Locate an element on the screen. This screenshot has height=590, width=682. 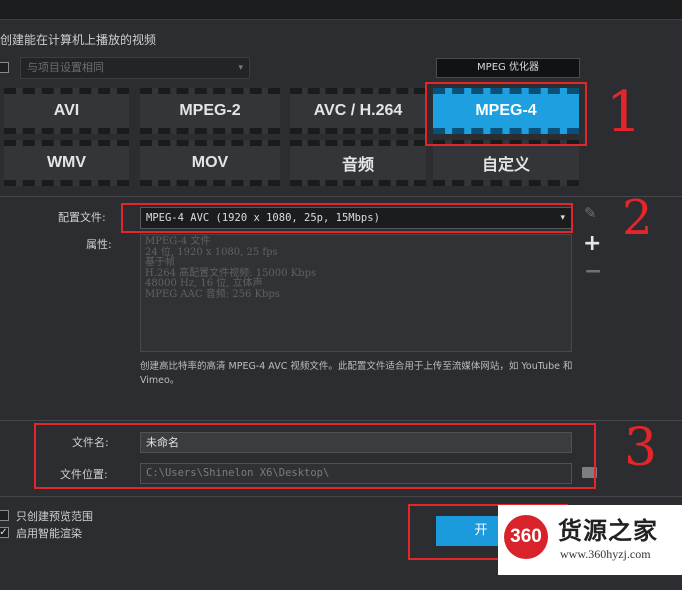
format-avi-button: AVI is located at coordinates (66, 111).